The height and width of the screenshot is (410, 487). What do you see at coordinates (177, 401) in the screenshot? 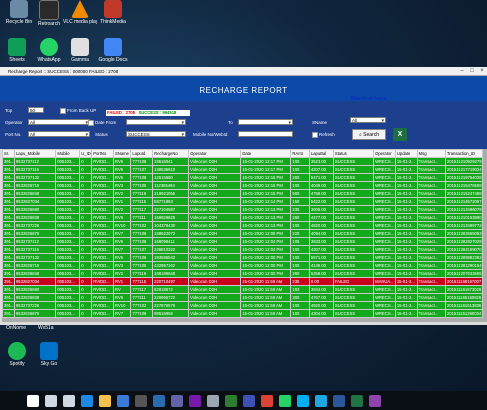
I see `teams-icon` at bounding box center [177, 401].